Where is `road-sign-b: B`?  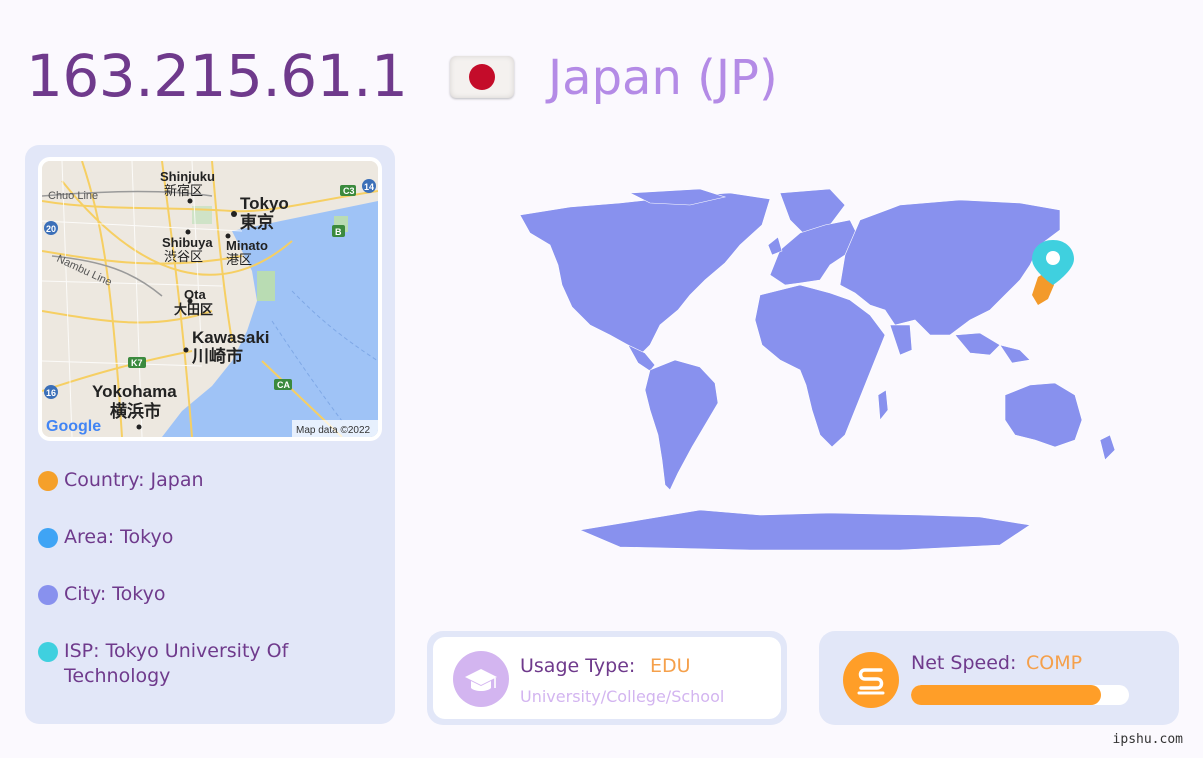
road-sign-b: B is located at coordinates (338, 232).